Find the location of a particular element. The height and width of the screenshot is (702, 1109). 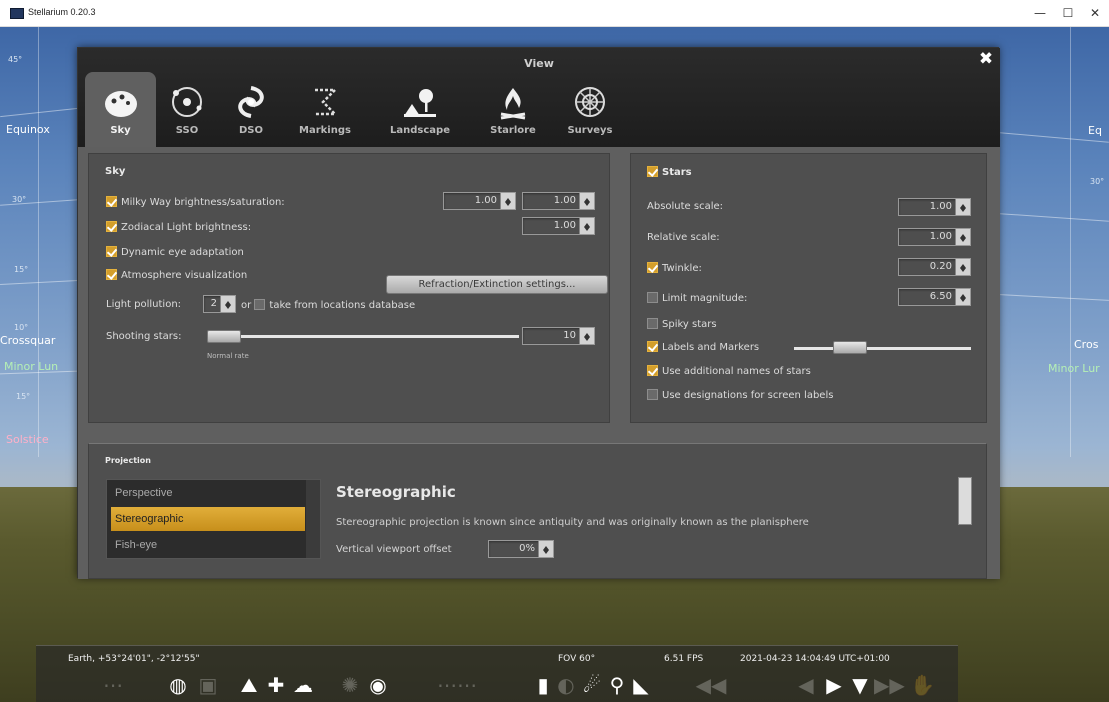

close-window-button: ✕ is located at coordinates (1095, 14).